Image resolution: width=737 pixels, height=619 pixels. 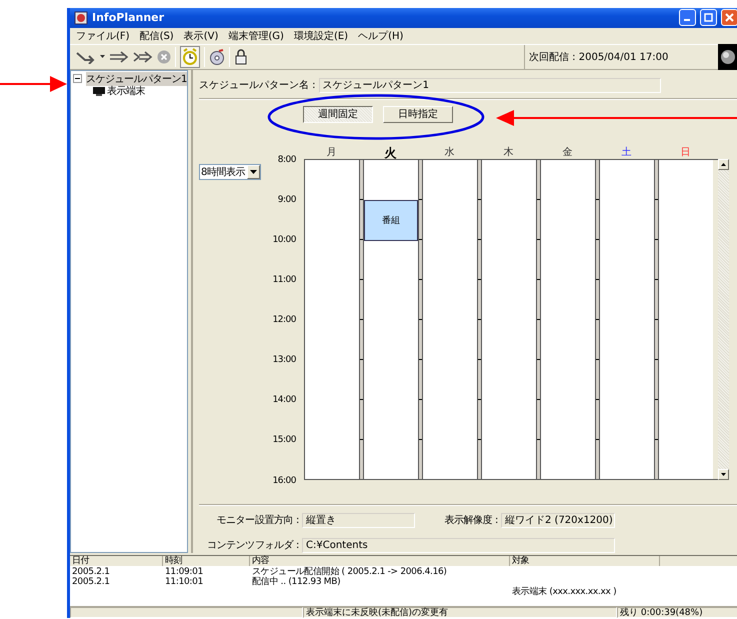 What do you see at coordinates (728, 56) in the screenshot?
I see `globe-icon` at bounding box center [728, 56].